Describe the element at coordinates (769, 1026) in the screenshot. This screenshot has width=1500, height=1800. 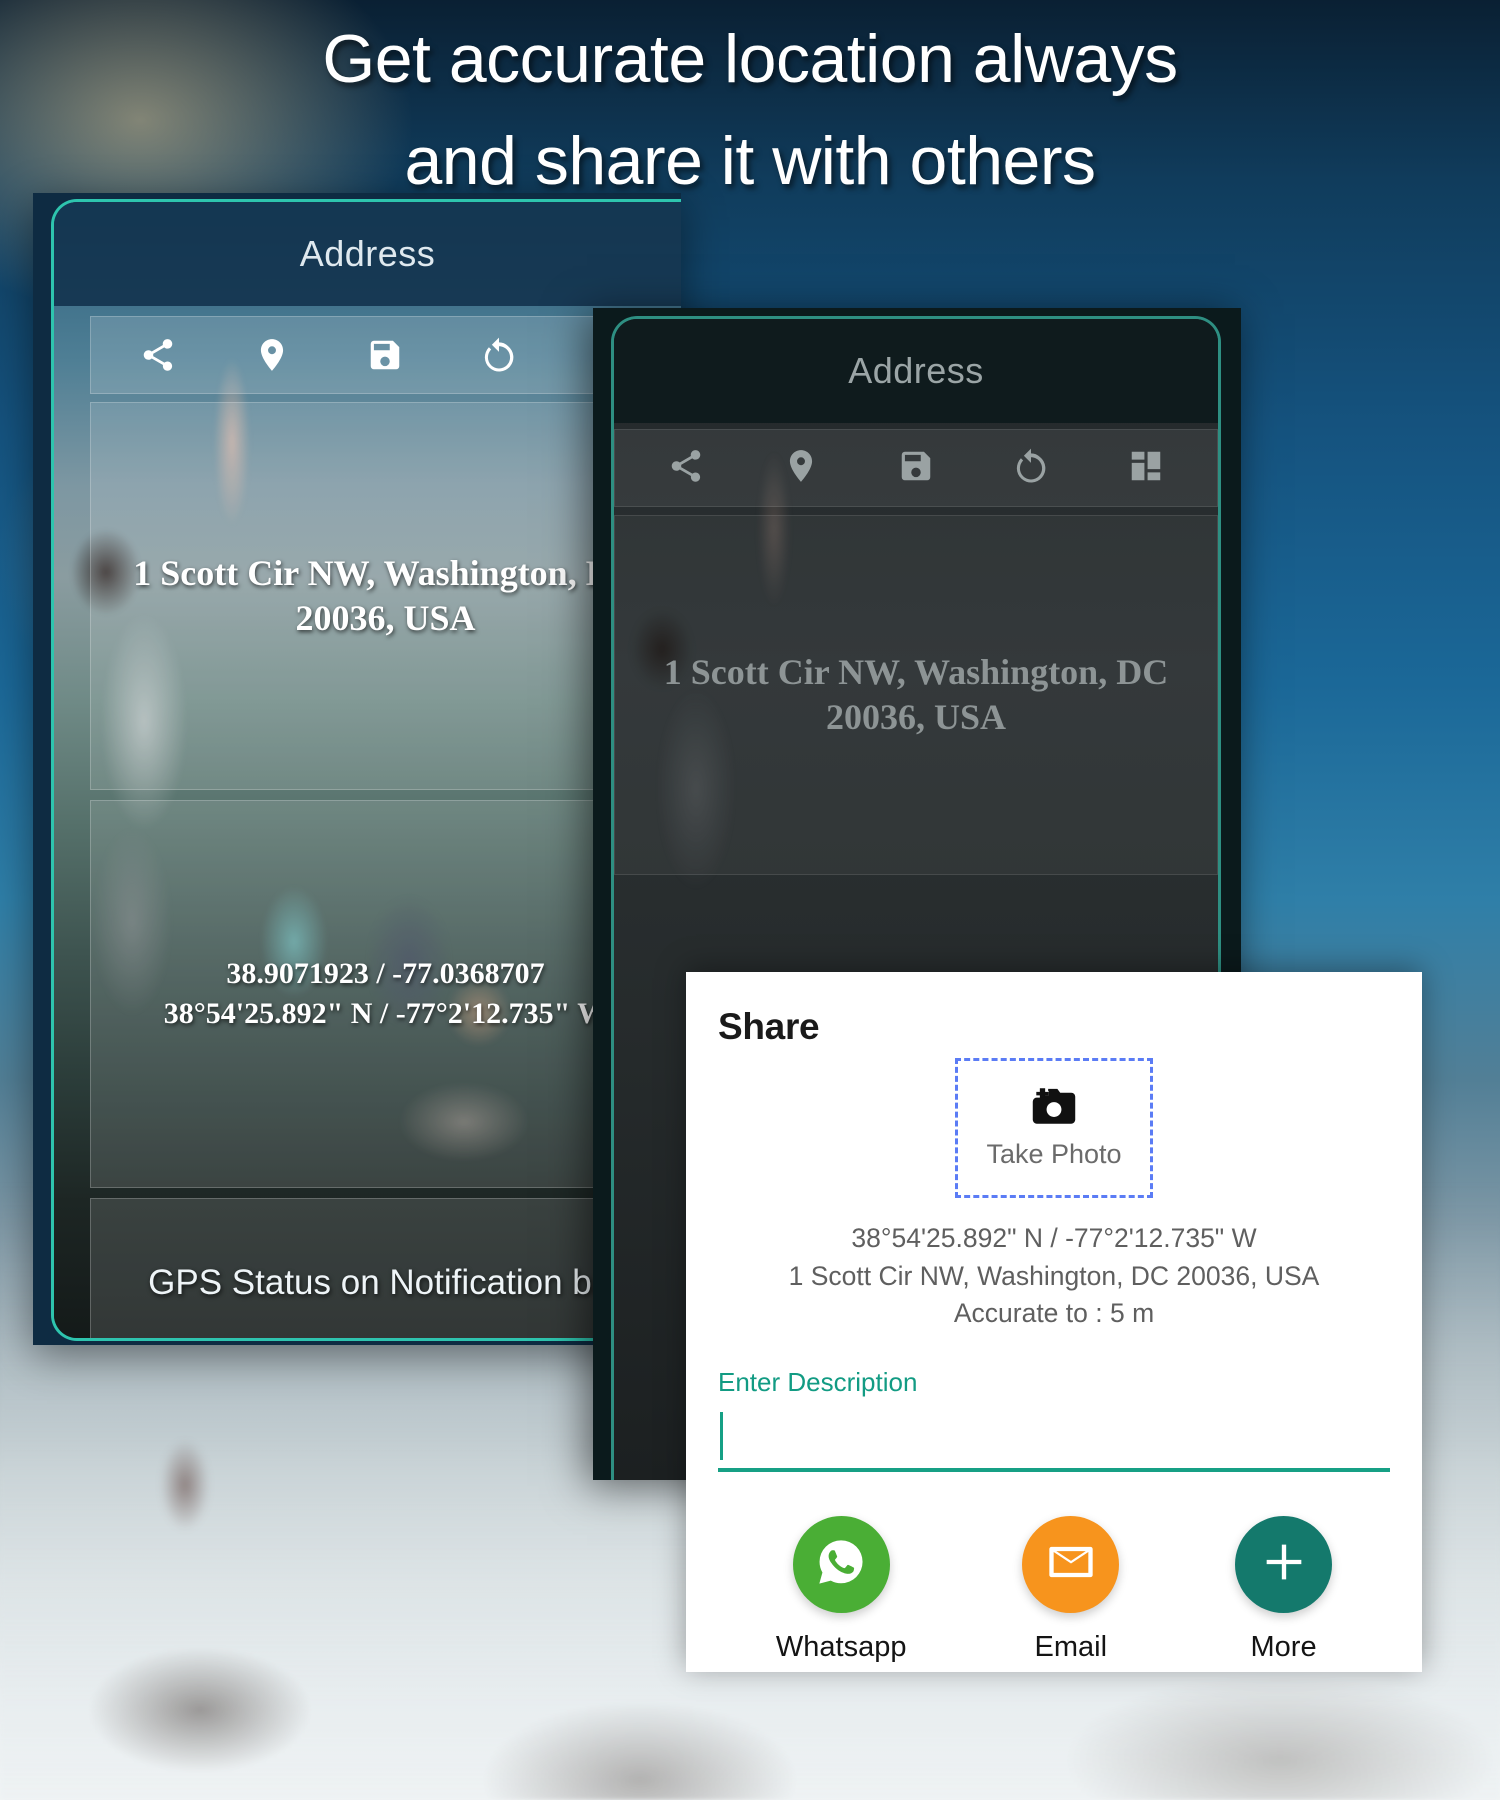
I see `share-sheet-title: Share` at that location.